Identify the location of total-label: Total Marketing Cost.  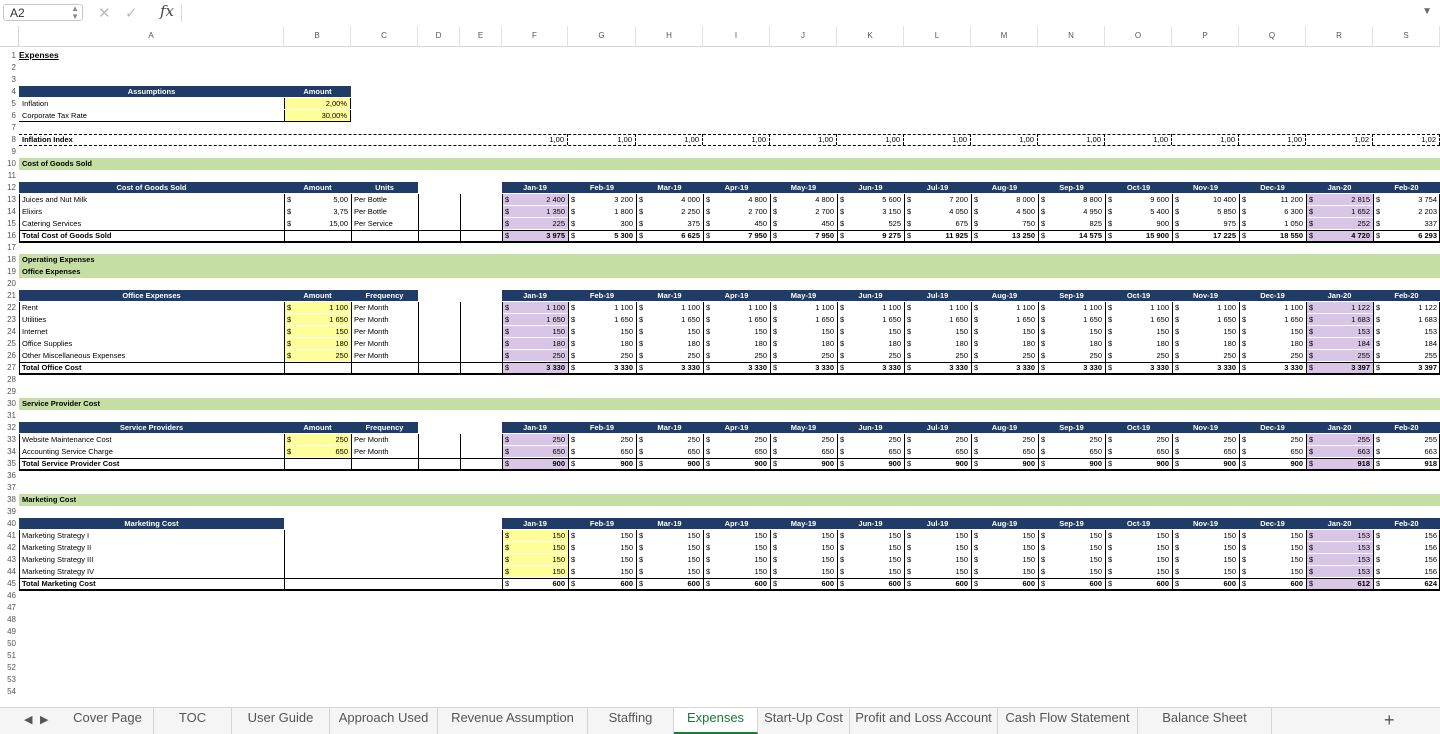
(151, 583).